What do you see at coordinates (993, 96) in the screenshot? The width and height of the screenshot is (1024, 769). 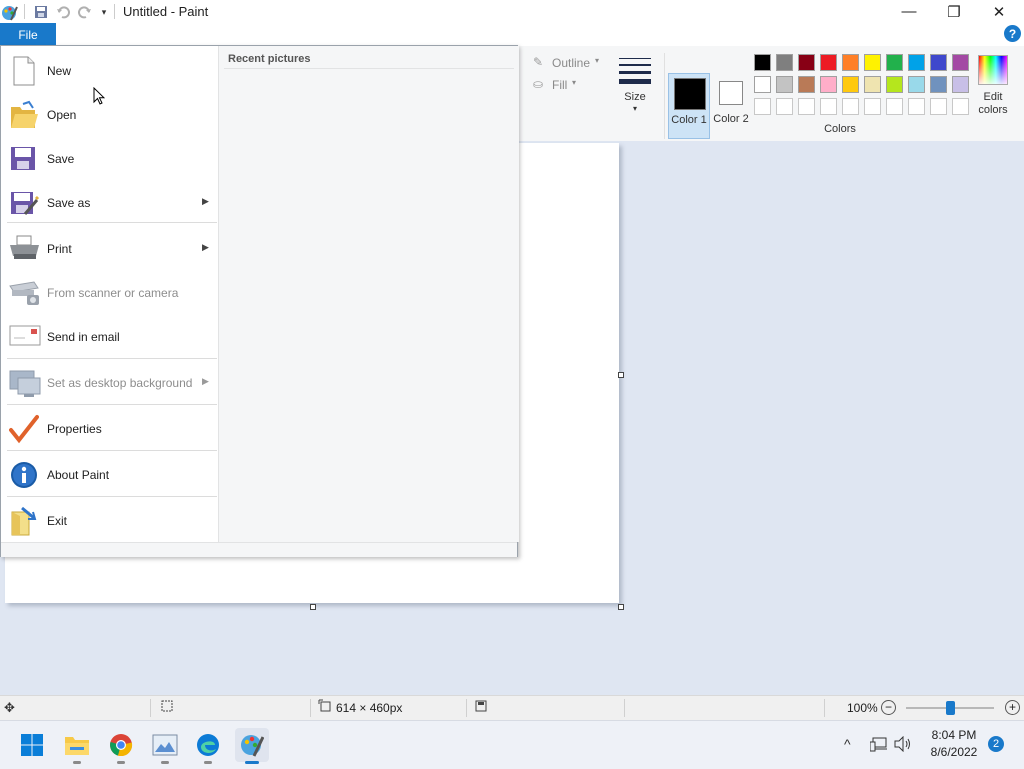 I see `edit-colors-button: Edit colors` at bounding box center [993, 96].